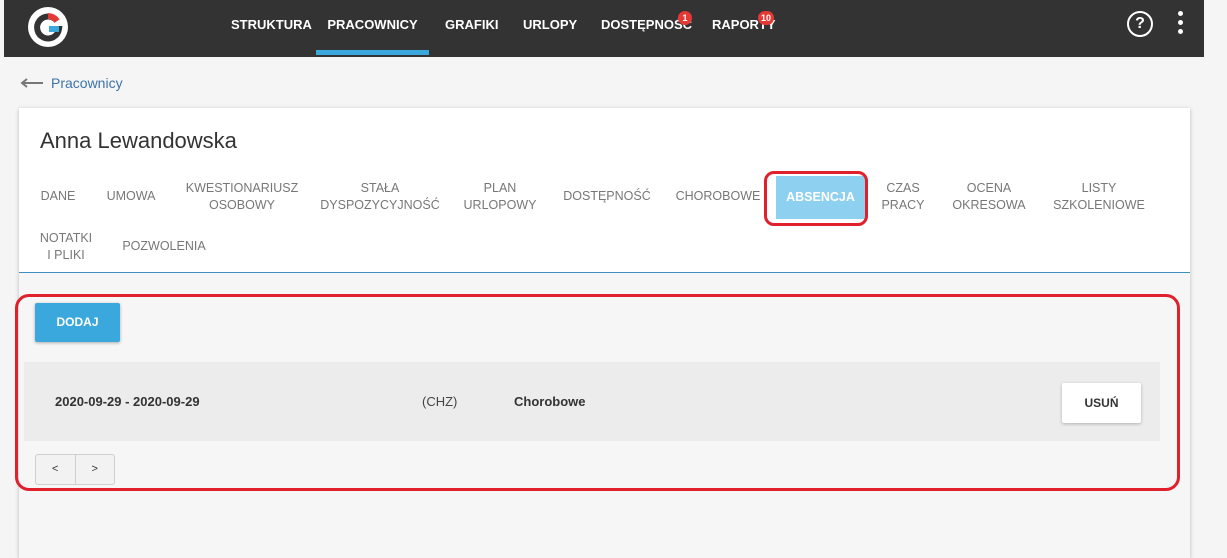 Image resolution: width=1227 pixels, height=558 pixels. I want to click on tab-chorobowe: Chorobowe, so click(718, 198).